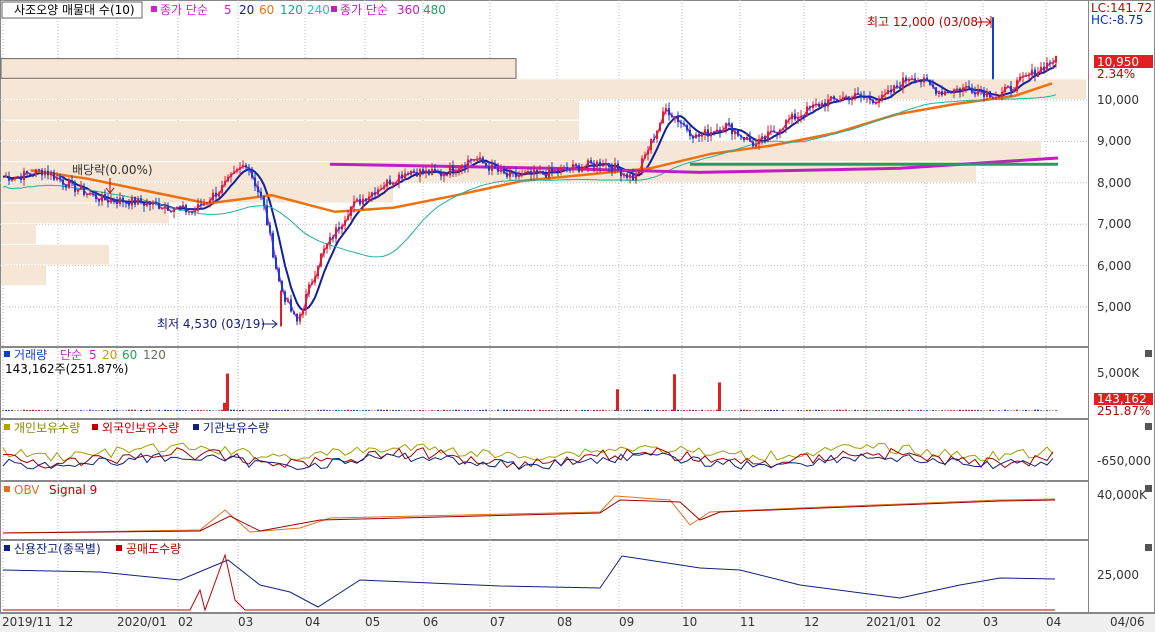  What do you see at coordinates (1148, 426) in the screenshot?
I see `close-holders-panel-icon` at bounding box center [1148, 426].